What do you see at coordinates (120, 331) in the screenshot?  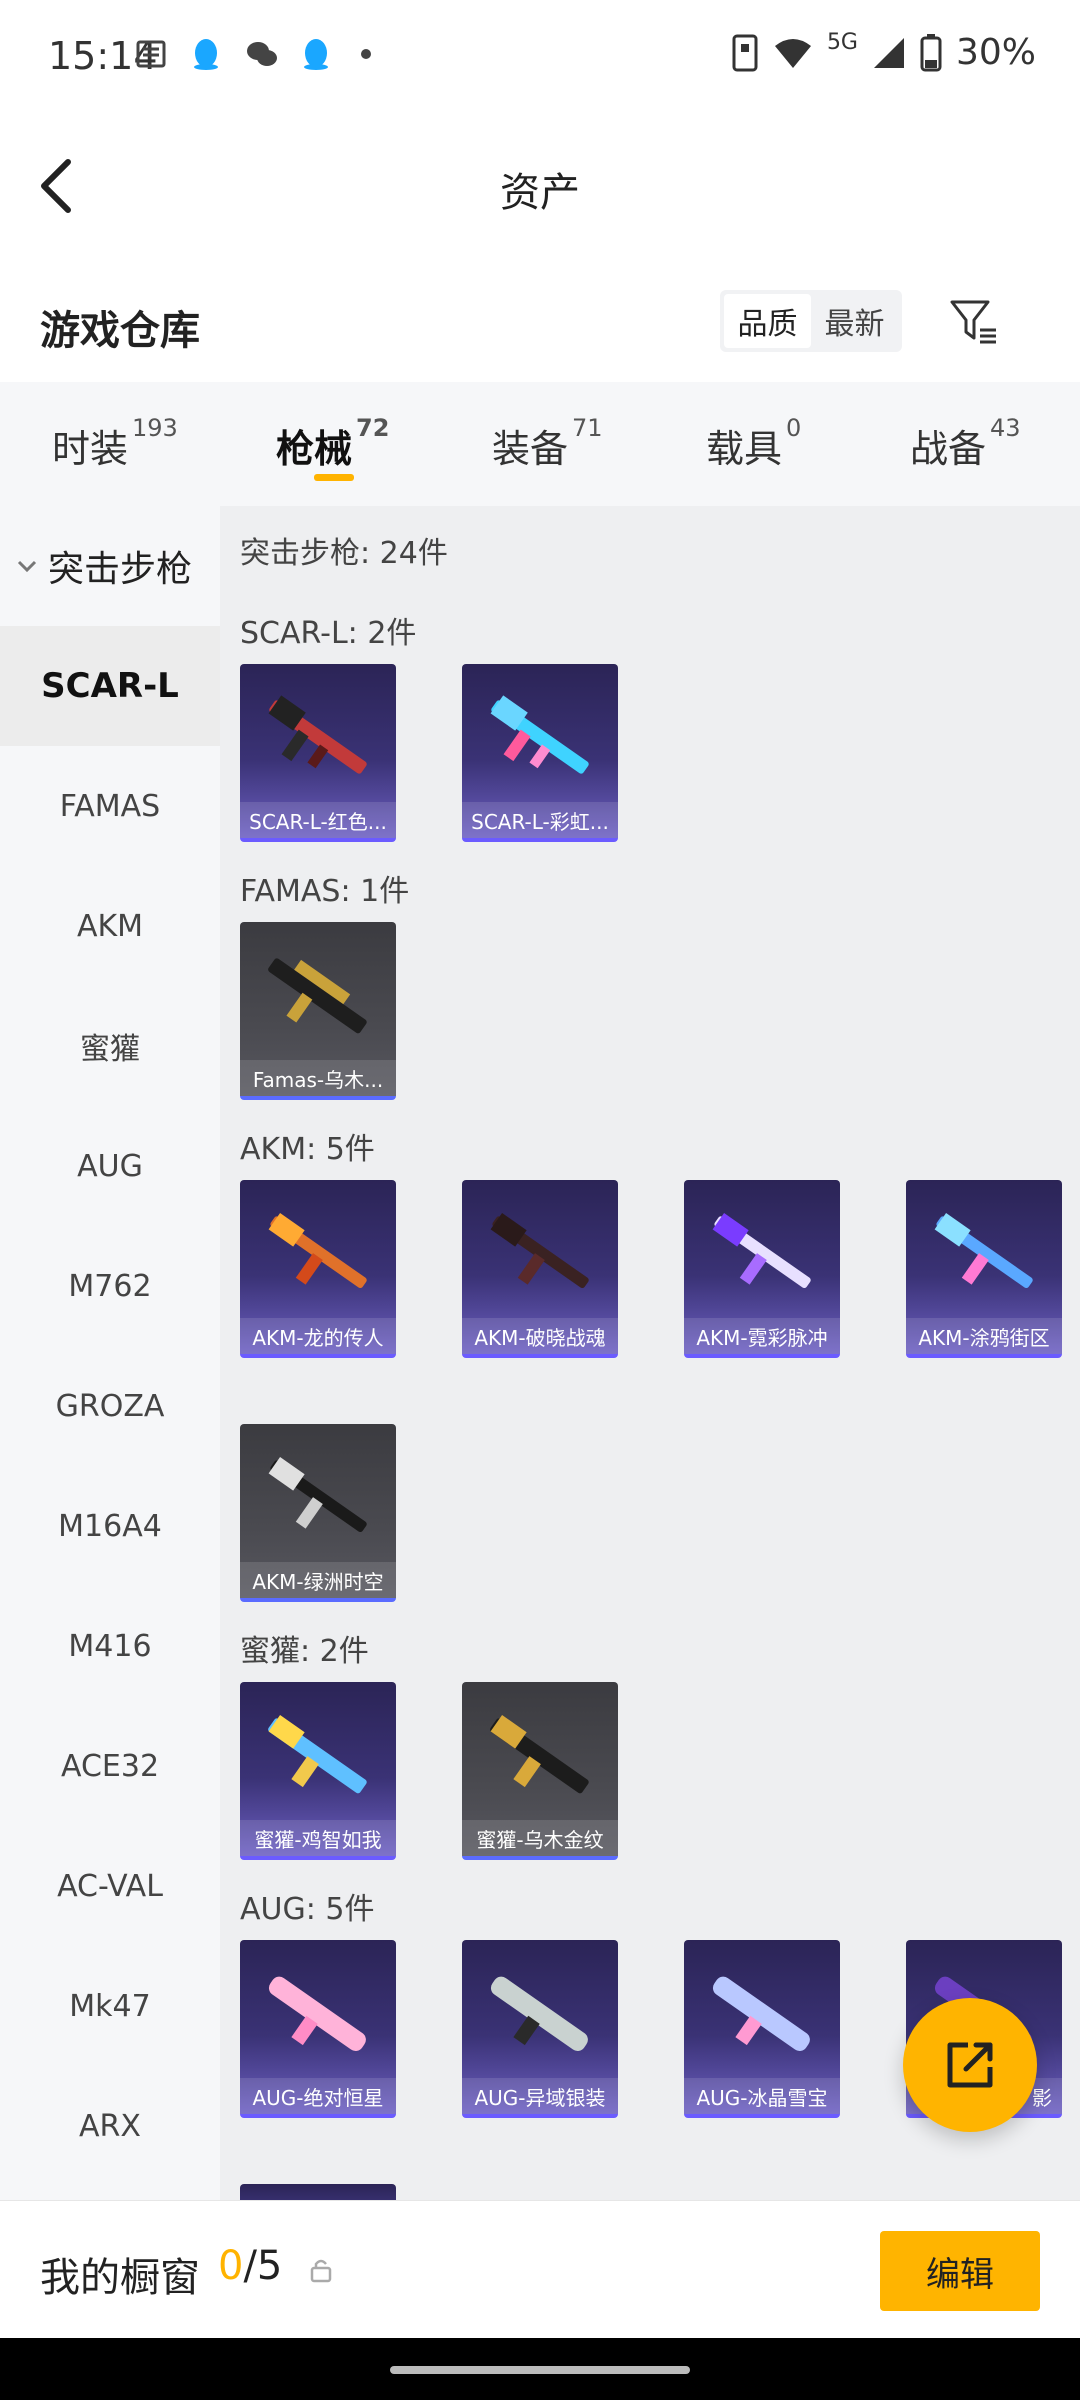 I see `warehouse-title: 游戏仓库` at bounding box center [120, 331].